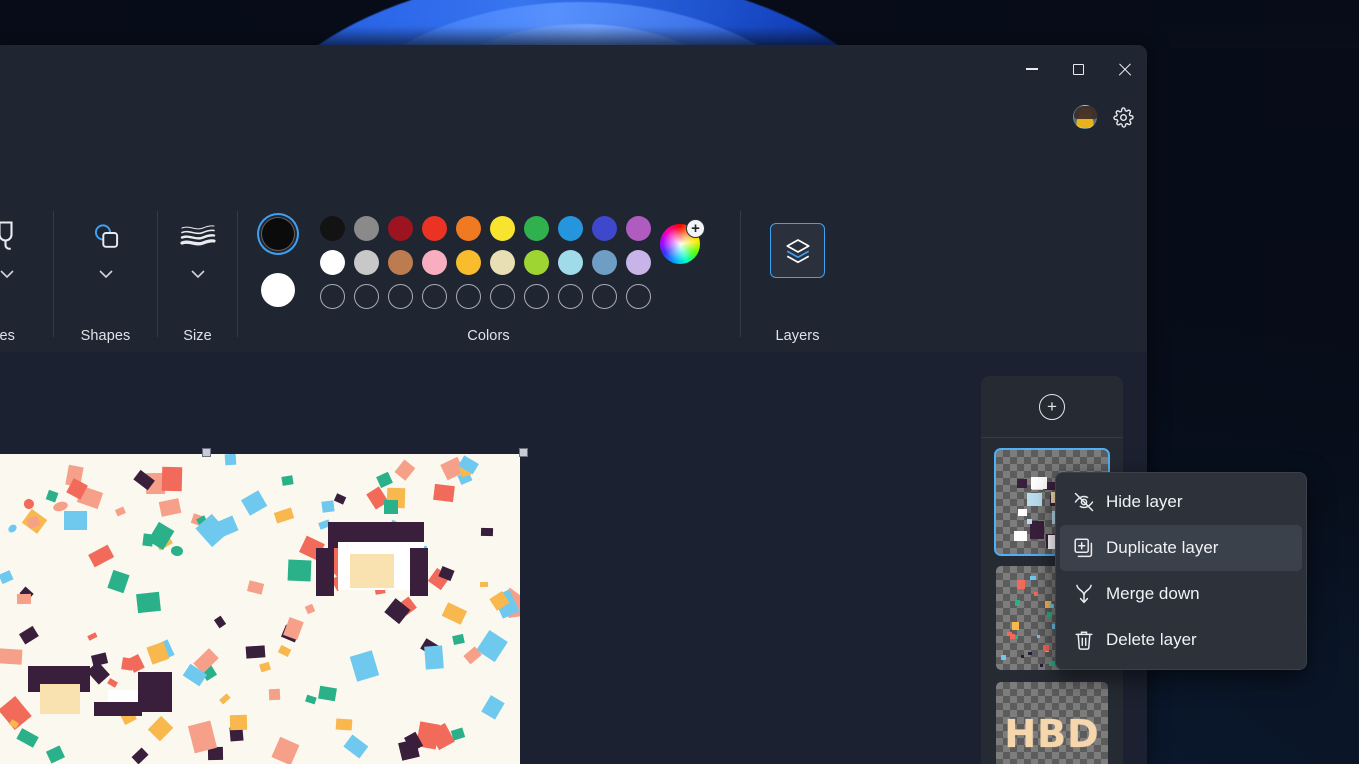 The width and height of the screenshot is (1359, 764). I want to click on cat-pixel-block, so click(325, 572).